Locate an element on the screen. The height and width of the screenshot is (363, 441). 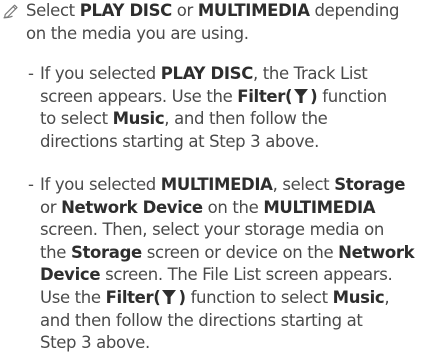
bold-term: Network Device is located at coordinates (132, 207).